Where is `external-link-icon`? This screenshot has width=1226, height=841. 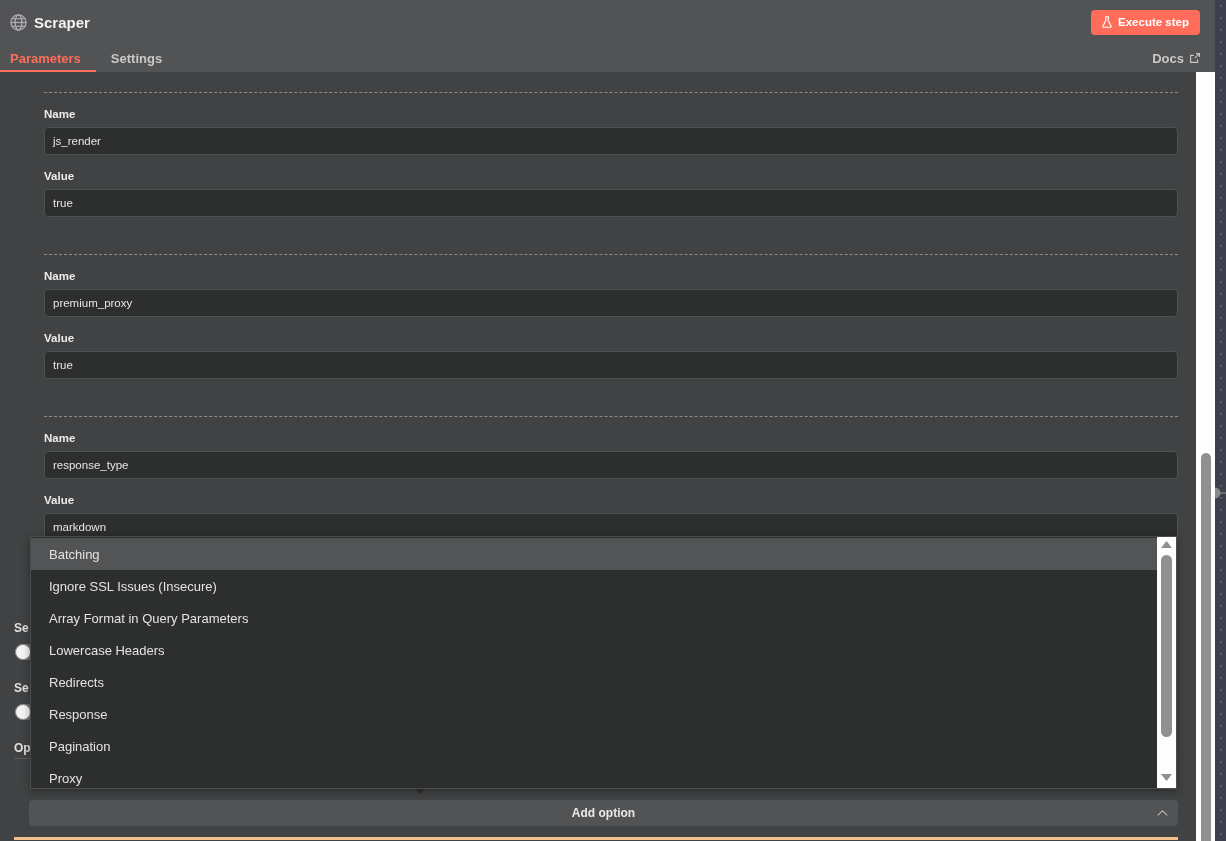
external-link-icon is located at coordinates (1195, 58).